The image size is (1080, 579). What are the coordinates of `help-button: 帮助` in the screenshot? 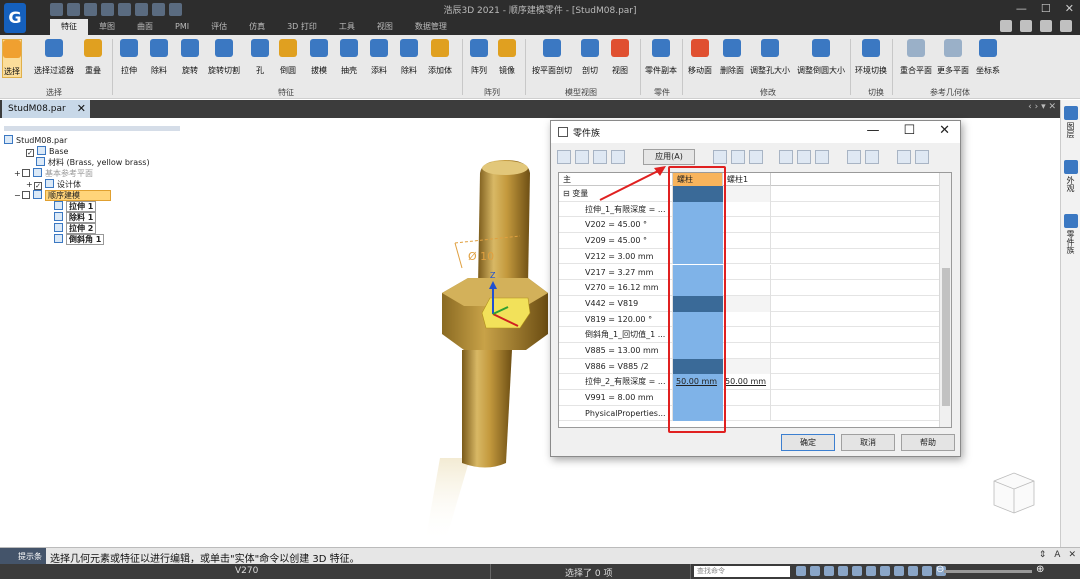 It's located at (928, 442).